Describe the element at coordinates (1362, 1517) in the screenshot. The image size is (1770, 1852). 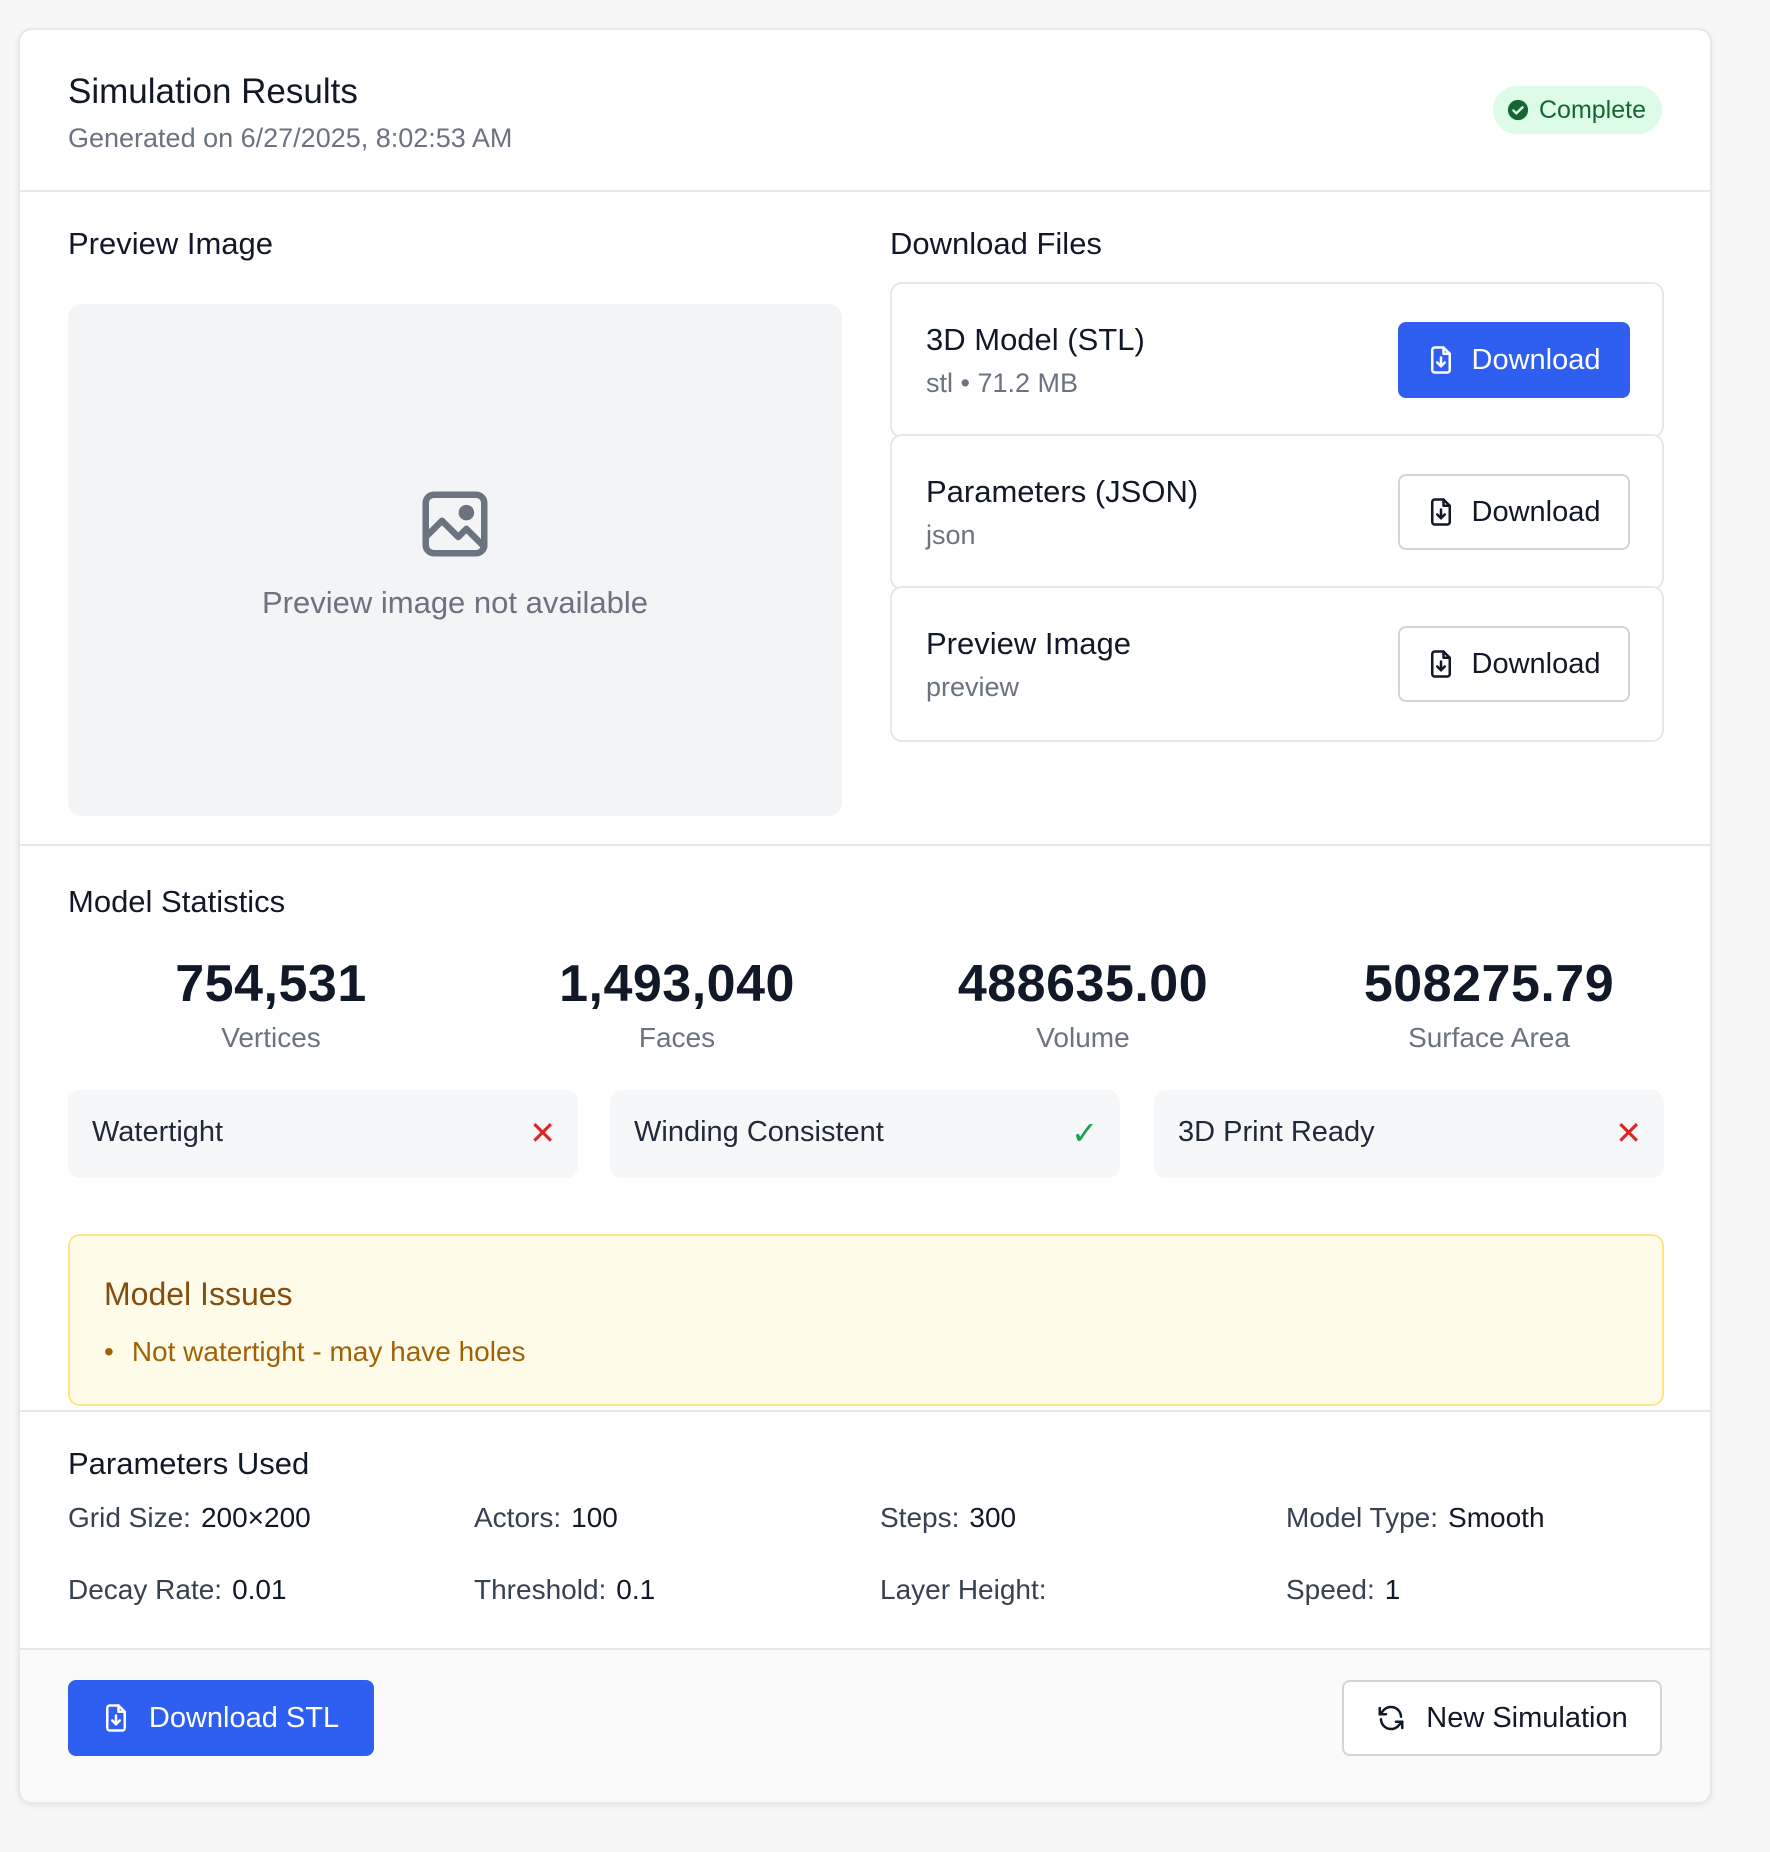
I see `param-key: Model Type:` at that location.